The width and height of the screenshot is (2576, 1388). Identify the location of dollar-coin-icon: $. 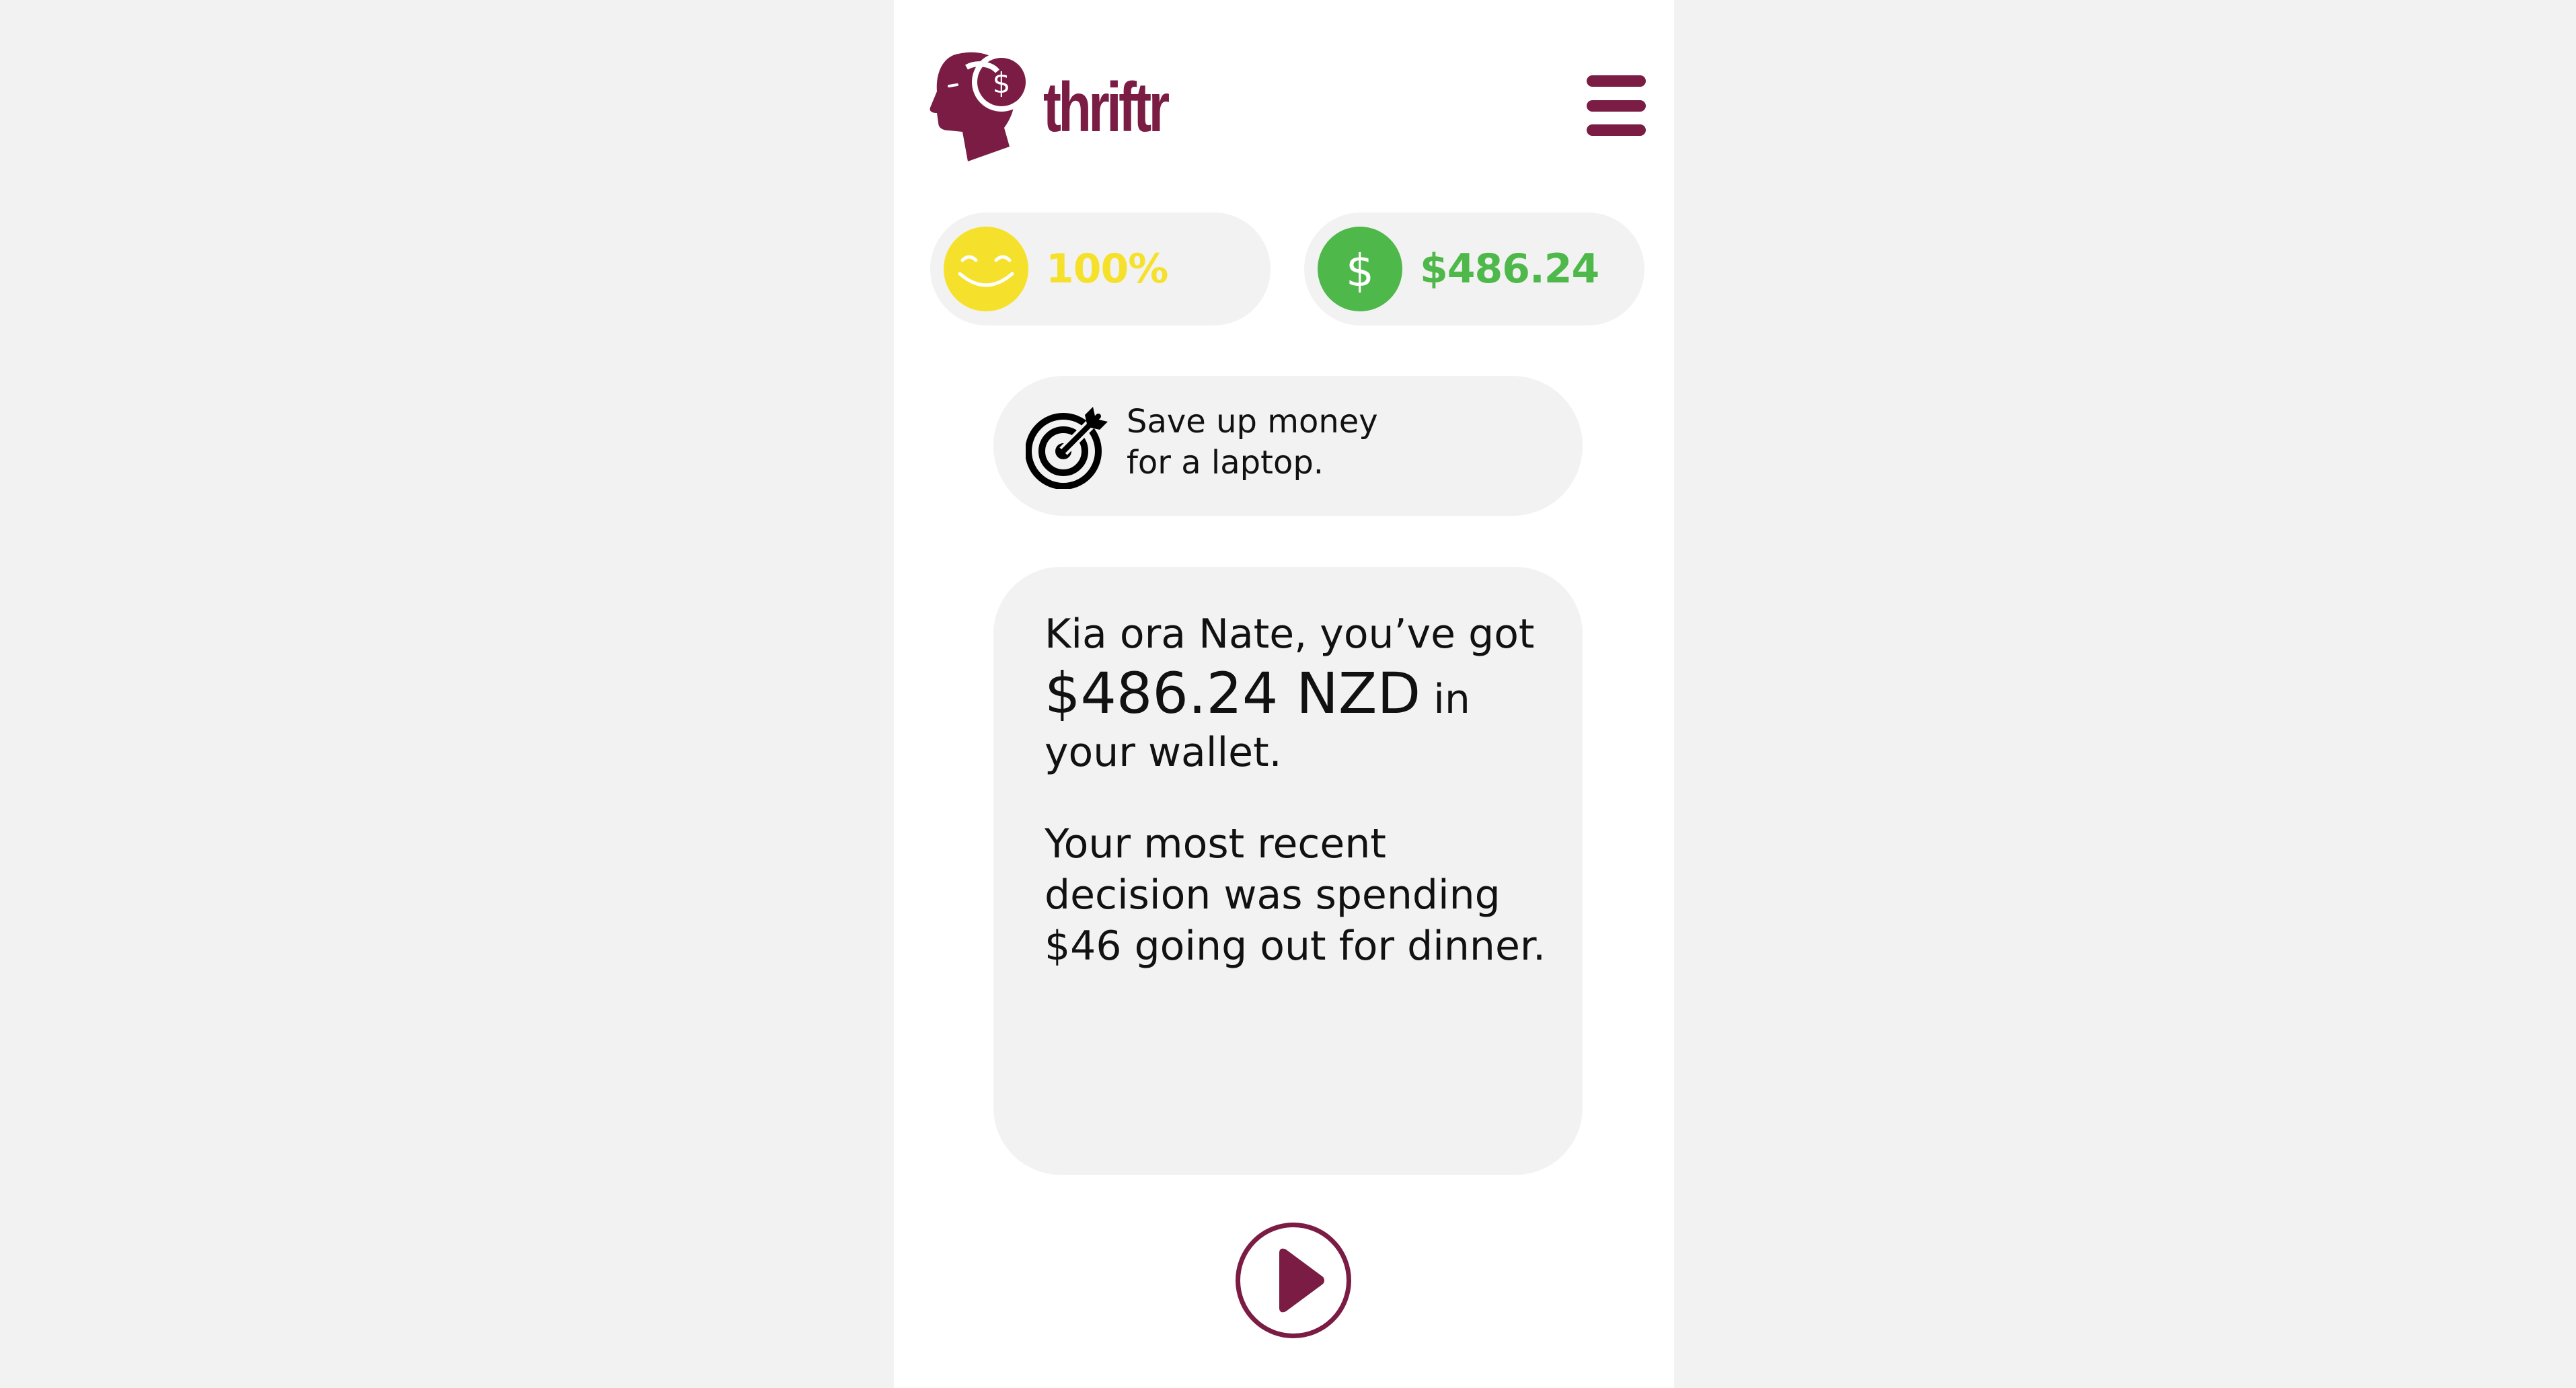
(1360, 269).